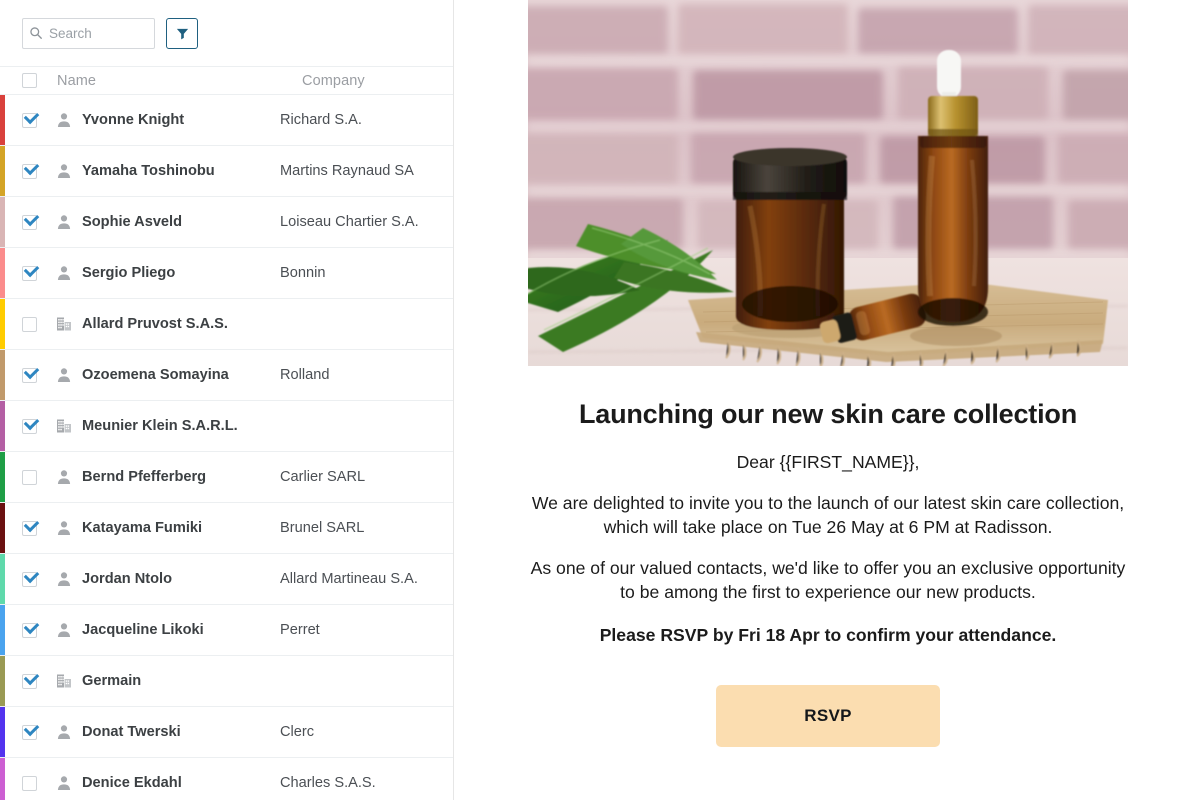  Describe the element at coordinates (226, 222) in the screenshot. I see `table-row: Sophie Asveld Loiseau Chartier S.A.` at that location.